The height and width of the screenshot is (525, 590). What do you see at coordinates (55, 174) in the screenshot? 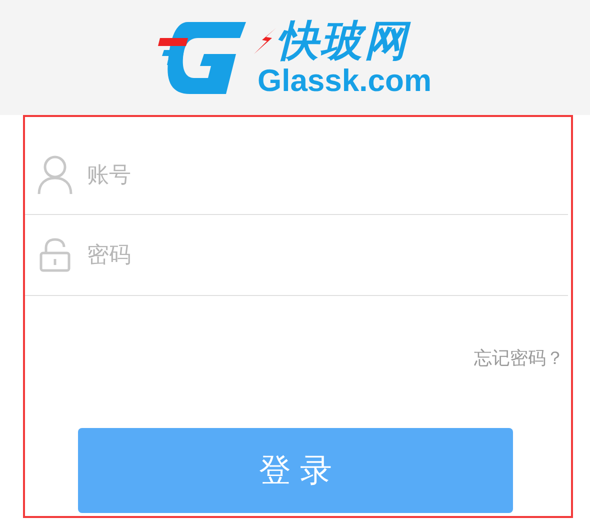
I see `user-icon` at bounding box center [55, 174].